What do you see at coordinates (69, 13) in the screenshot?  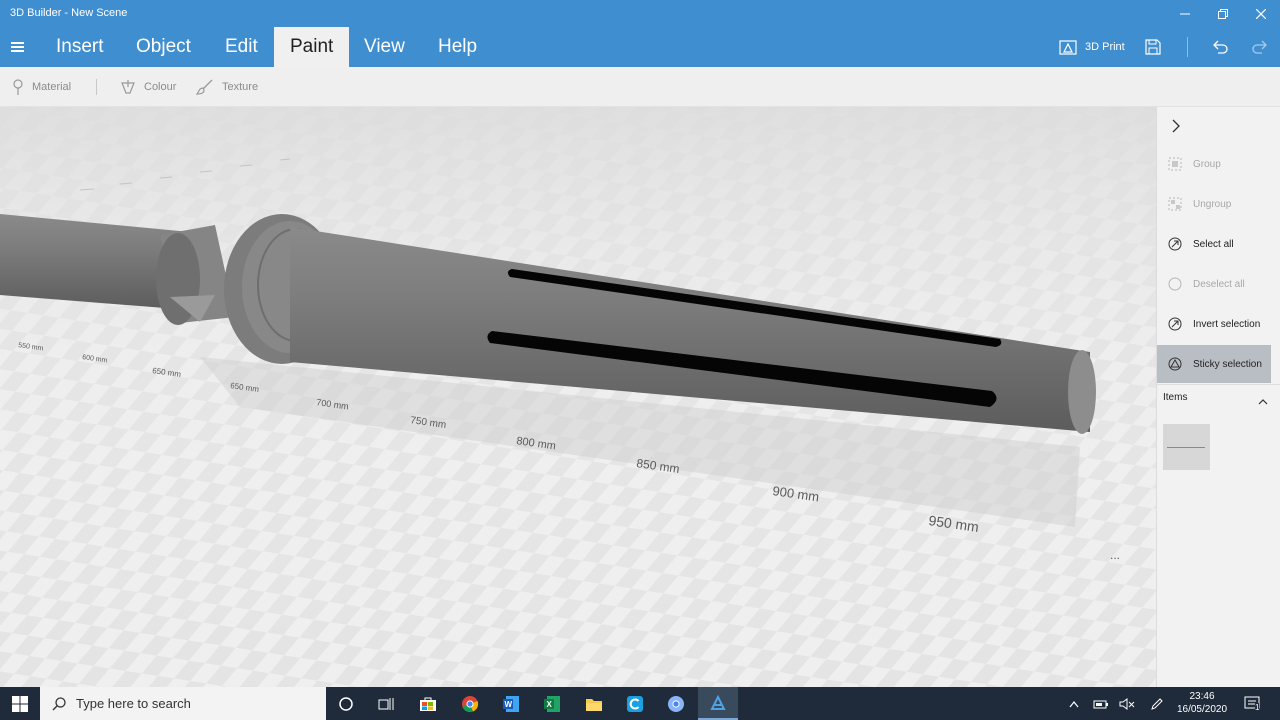 I see `window-title: 3D Builder - New Scene` at bounding box center [69, 13].